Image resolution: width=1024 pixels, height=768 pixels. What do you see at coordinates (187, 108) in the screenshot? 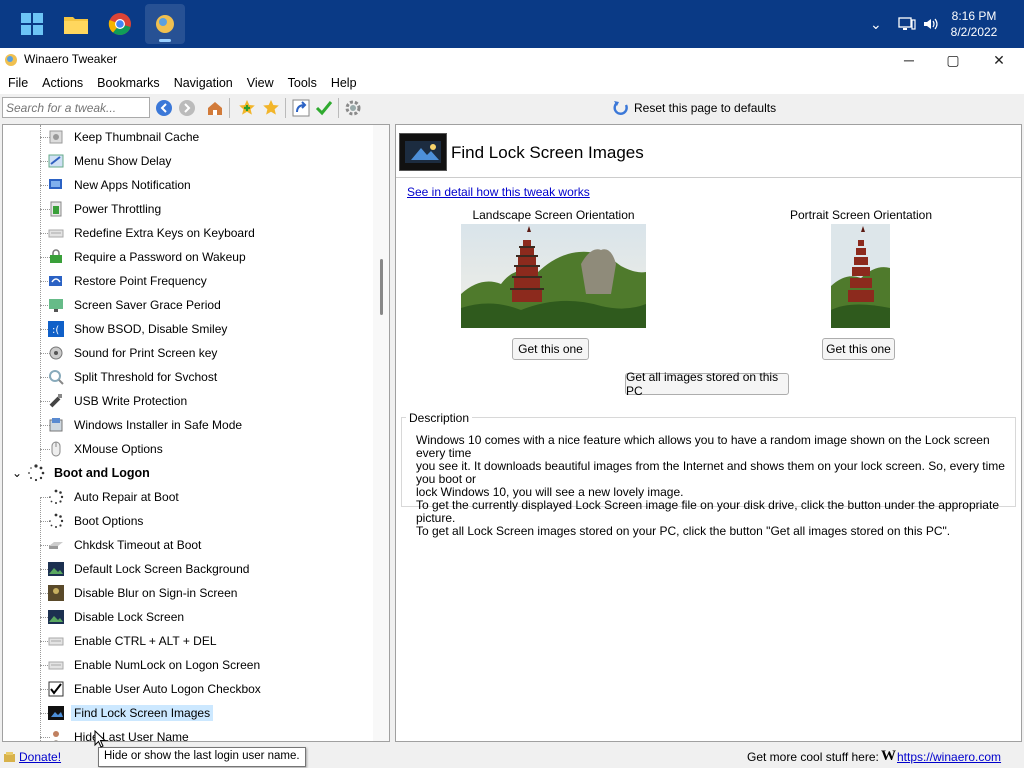
I see `forward-button` at bounding box center [187, 108].